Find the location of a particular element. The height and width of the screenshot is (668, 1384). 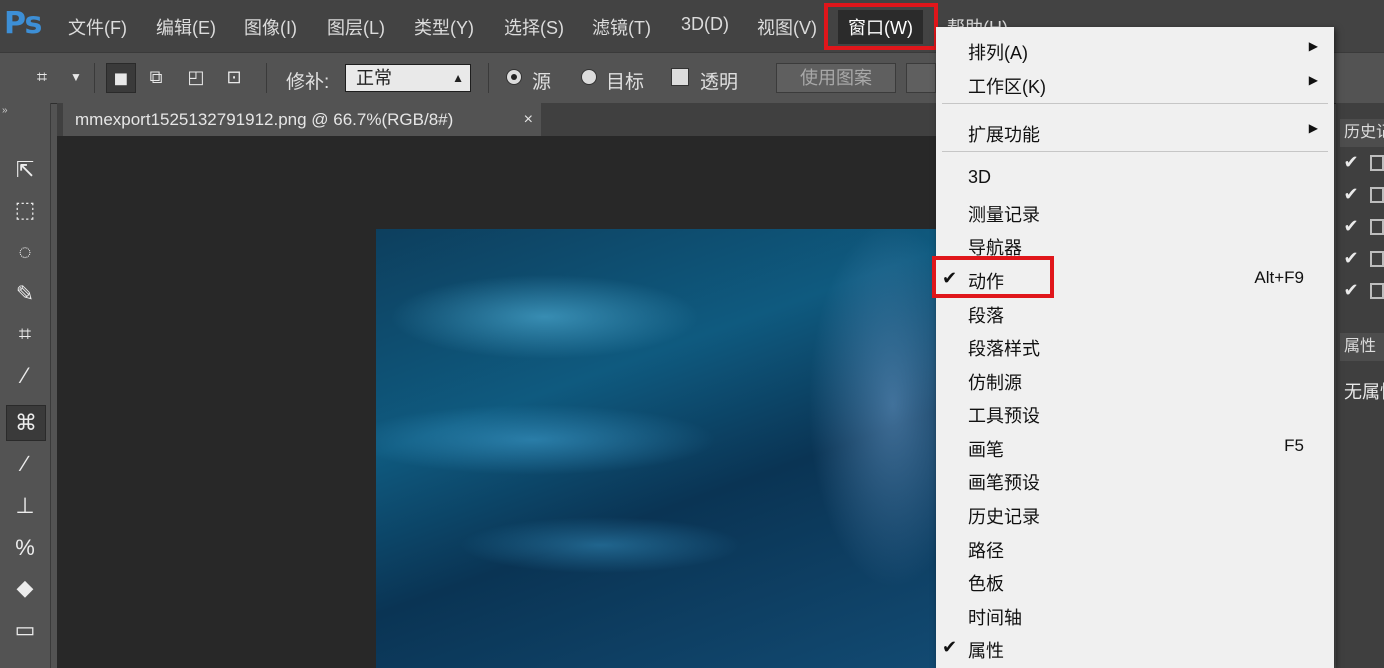

patch-tool-icon: ⌗ is located at coordinates (42, 77).